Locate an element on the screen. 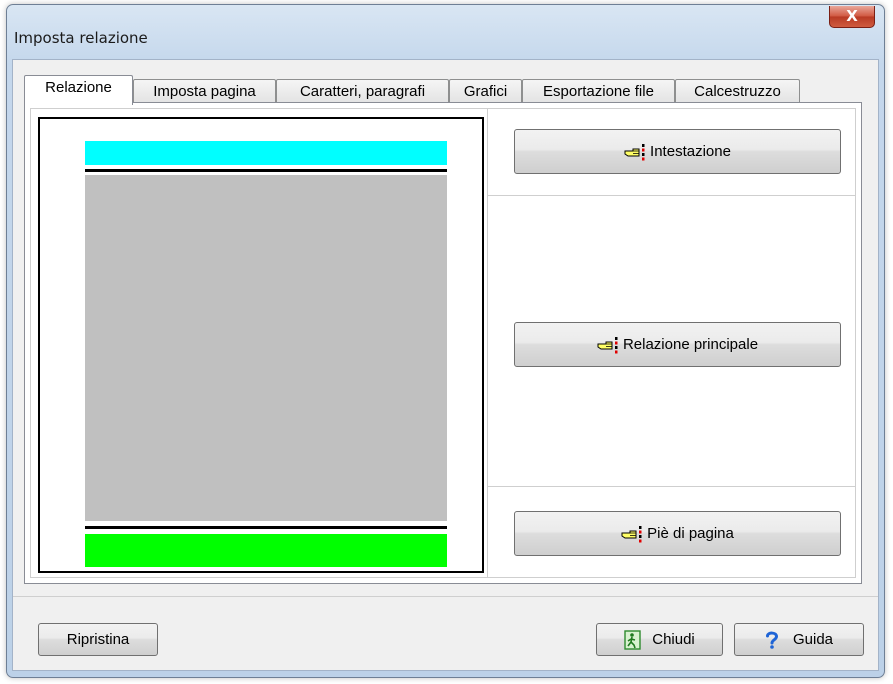 The height and width of the screenshot is (684, 893). tab-imposta-pagina: Imposta pagina is located at coordinates (204, 91).